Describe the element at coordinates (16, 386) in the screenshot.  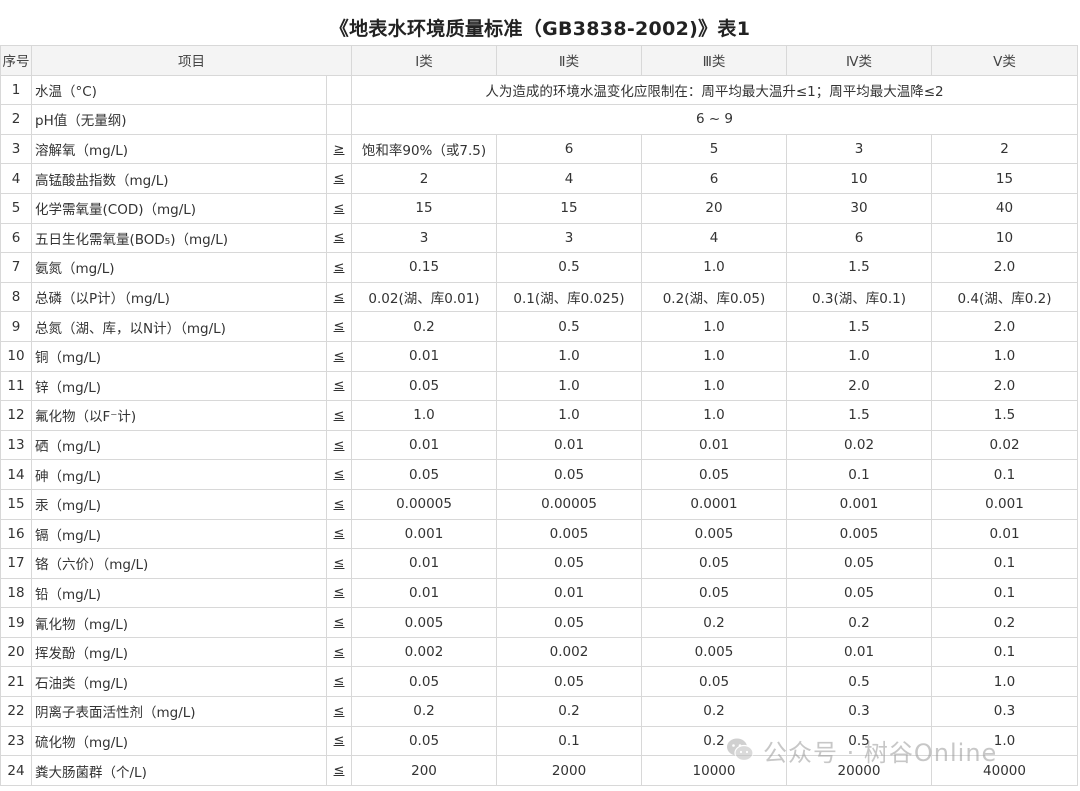
I see `row-number: 11` at that location.